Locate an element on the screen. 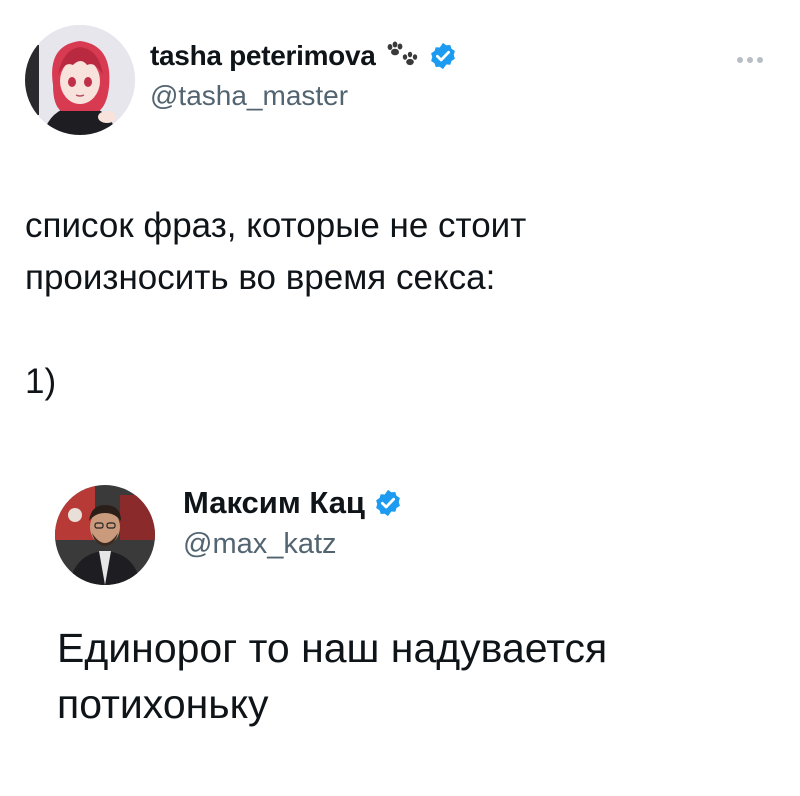 The width and height of the screenshot is (800, 796). anime-avatar-image is located at coordinates (80, 80).